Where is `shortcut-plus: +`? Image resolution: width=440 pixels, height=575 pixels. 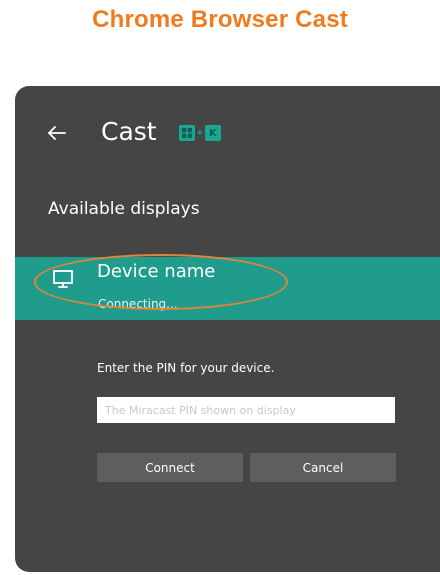
shortcut-plus: + is located at coordinates (200, 133).